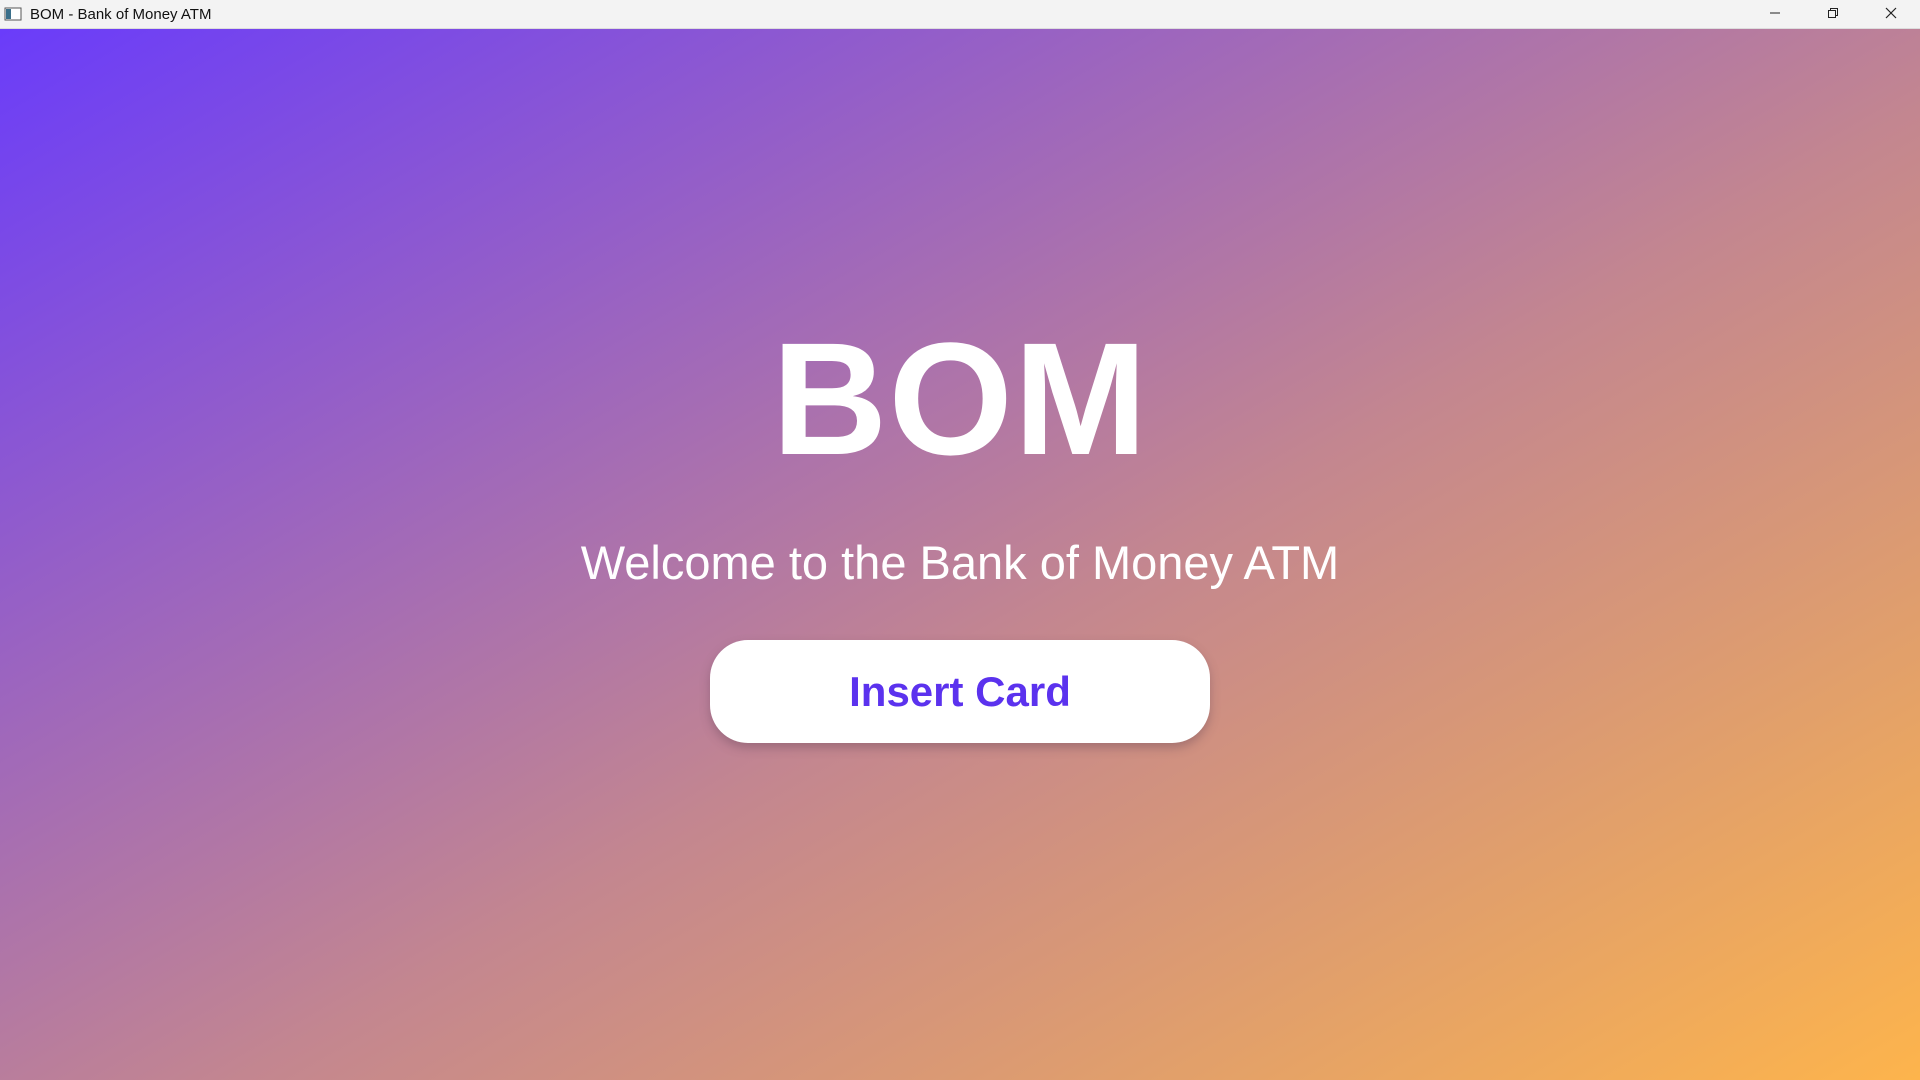  What do you see at coordinates (960, 562) in the screenshot?
I see `welcome-message: Welcome to the Bank of Money ATM` at bounding box center [960, 562].